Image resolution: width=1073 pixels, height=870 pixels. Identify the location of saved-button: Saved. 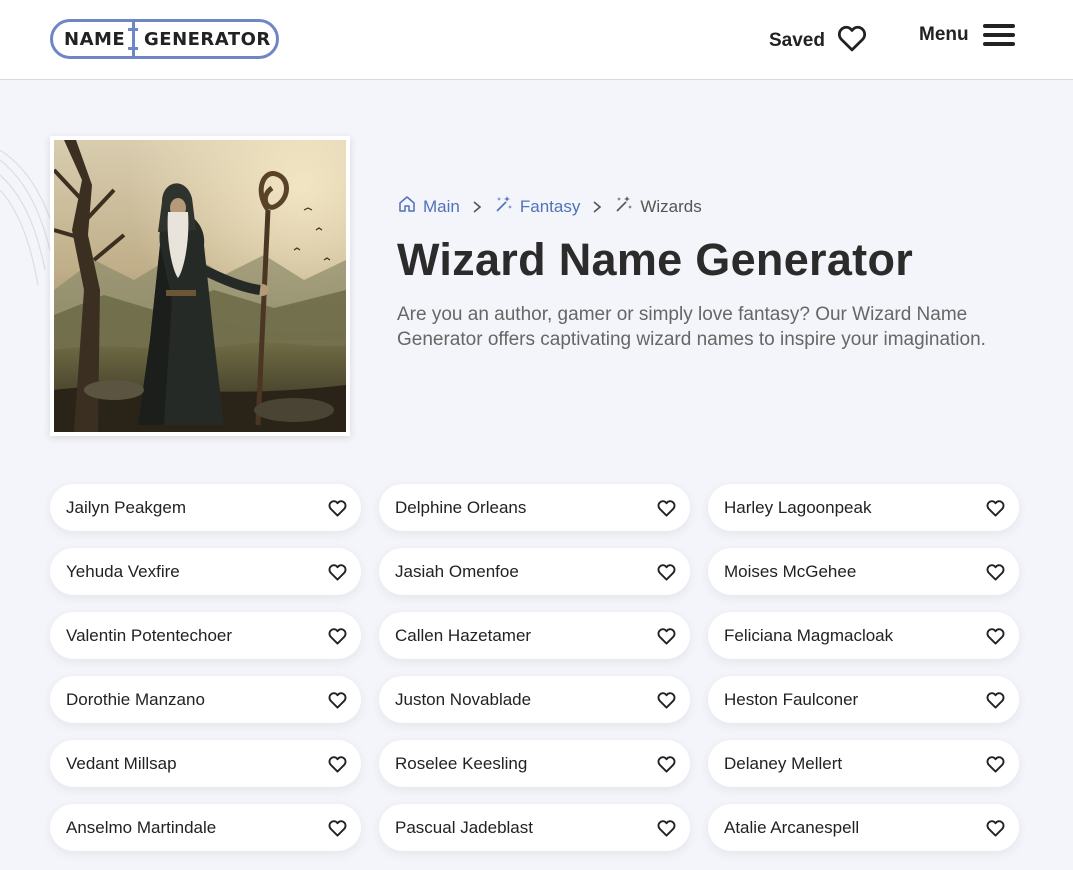
(818, 40).